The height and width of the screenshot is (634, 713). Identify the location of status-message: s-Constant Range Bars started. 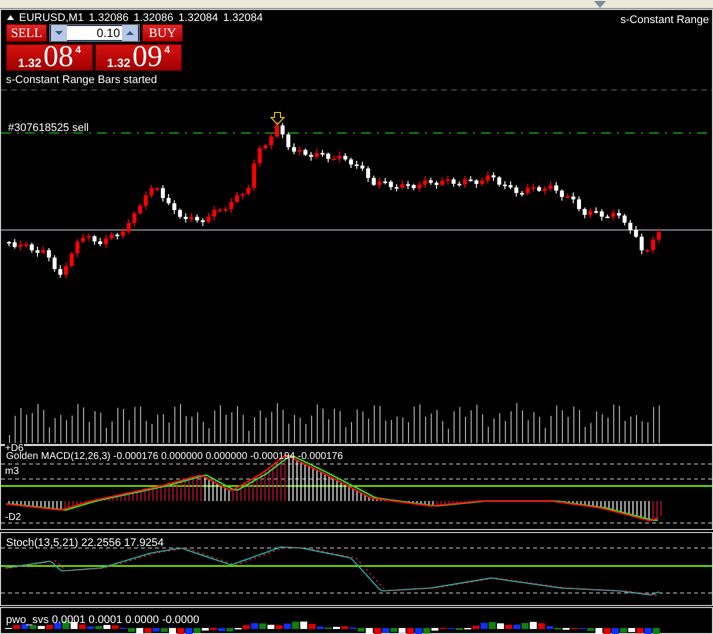
(82, 80).